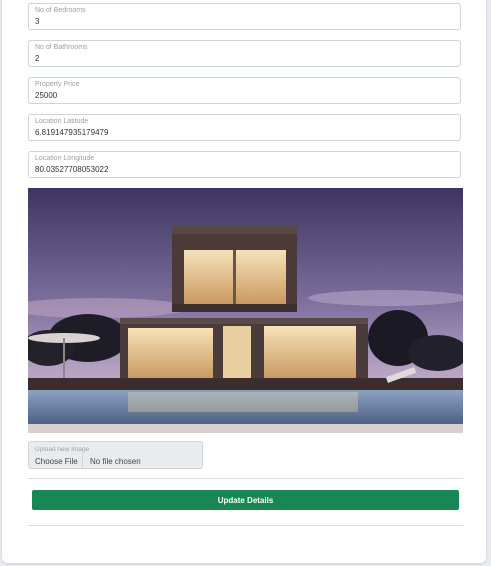  I want to click on bathrooms-label: No of Bathrooms, so click(61, 47).